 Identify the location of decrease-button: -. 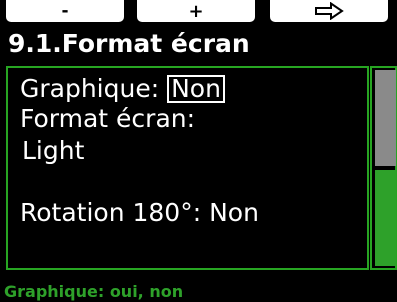
(65, 11).